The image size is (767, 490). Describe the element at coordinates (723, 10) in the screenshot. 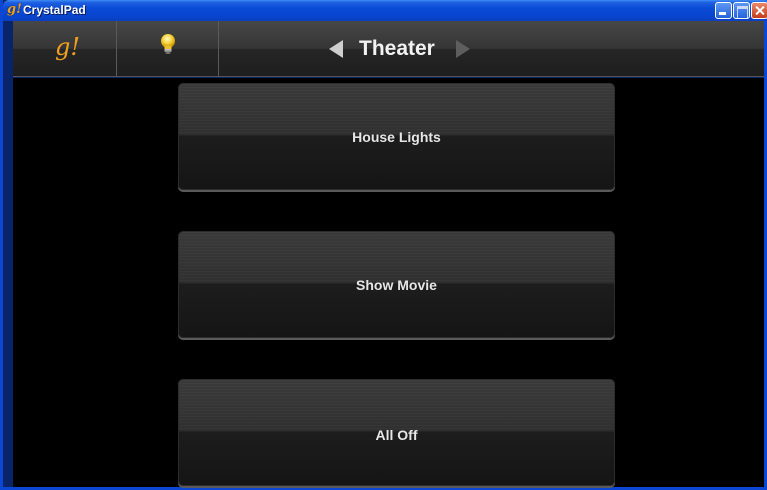

I see `minimize-button` at that location.